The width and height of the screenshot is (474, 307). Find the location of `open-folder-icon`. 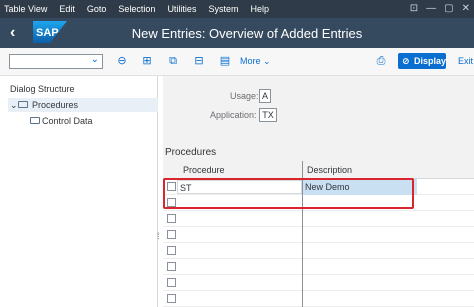

open-folder-icon is located at coordinates (23, 104).